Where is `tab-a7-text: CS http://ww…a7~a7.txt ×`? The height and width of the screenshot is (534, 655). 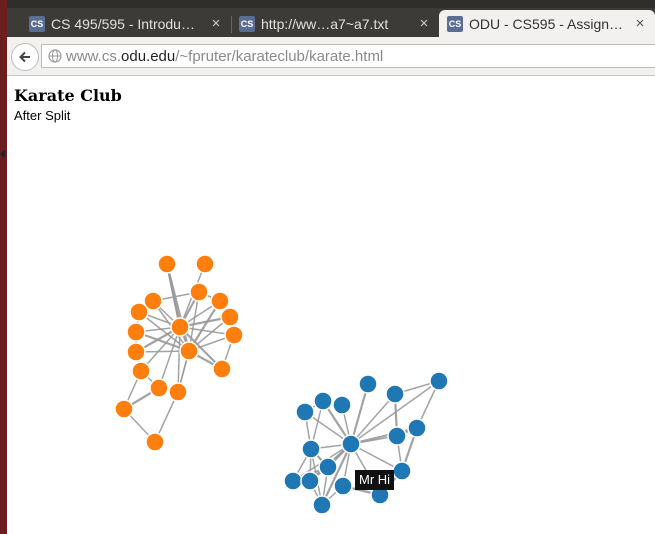 tab-a7-text: CS http://ww…a7~a7.txt × is located at coordinates (335, 23).